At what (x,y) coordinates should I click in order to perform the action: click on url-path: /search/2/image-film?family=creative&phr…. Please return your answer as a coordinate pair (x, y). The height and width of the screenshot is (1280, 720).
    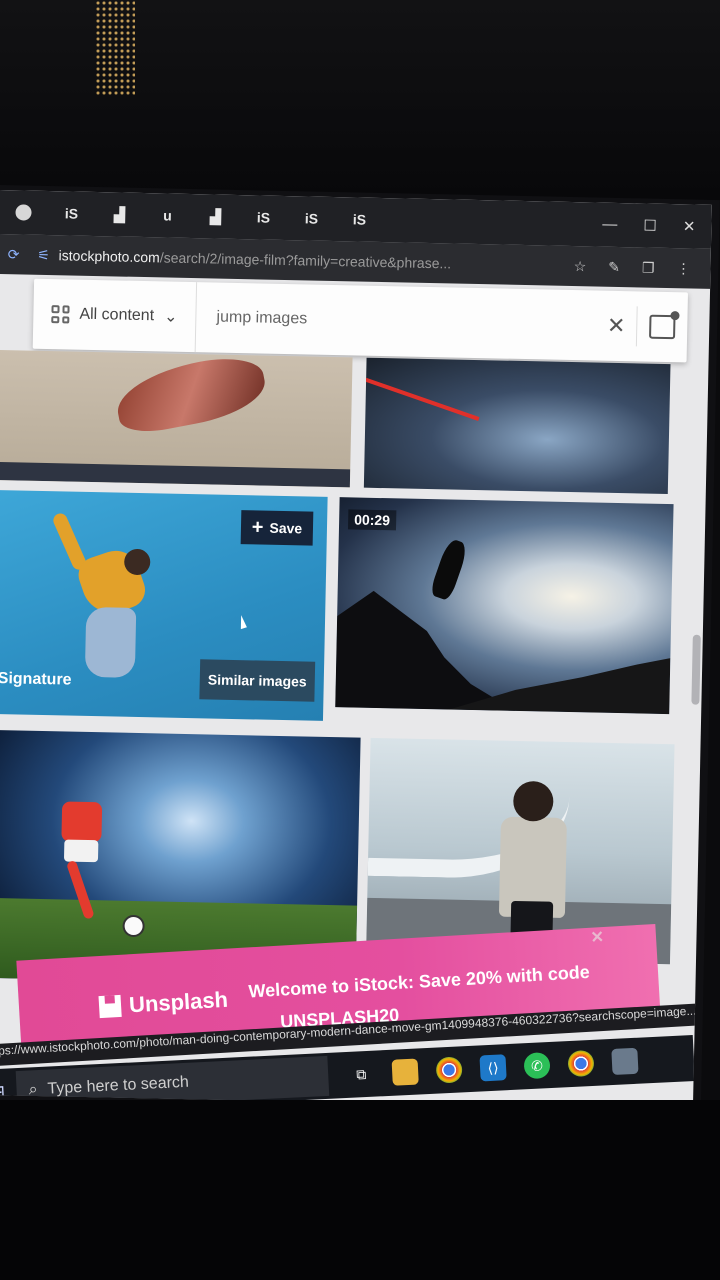
    Looking at the image, I should click on (305, 260).